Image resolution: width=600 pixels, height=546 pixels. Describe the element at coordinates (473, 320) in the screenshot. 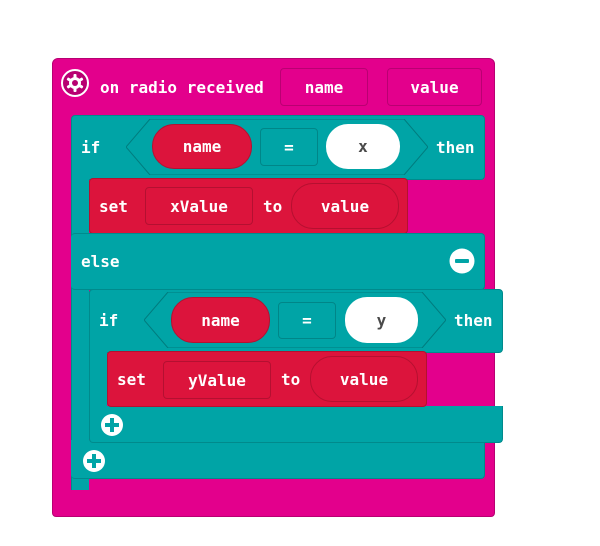

I see `inner-then-label: then` at that location.